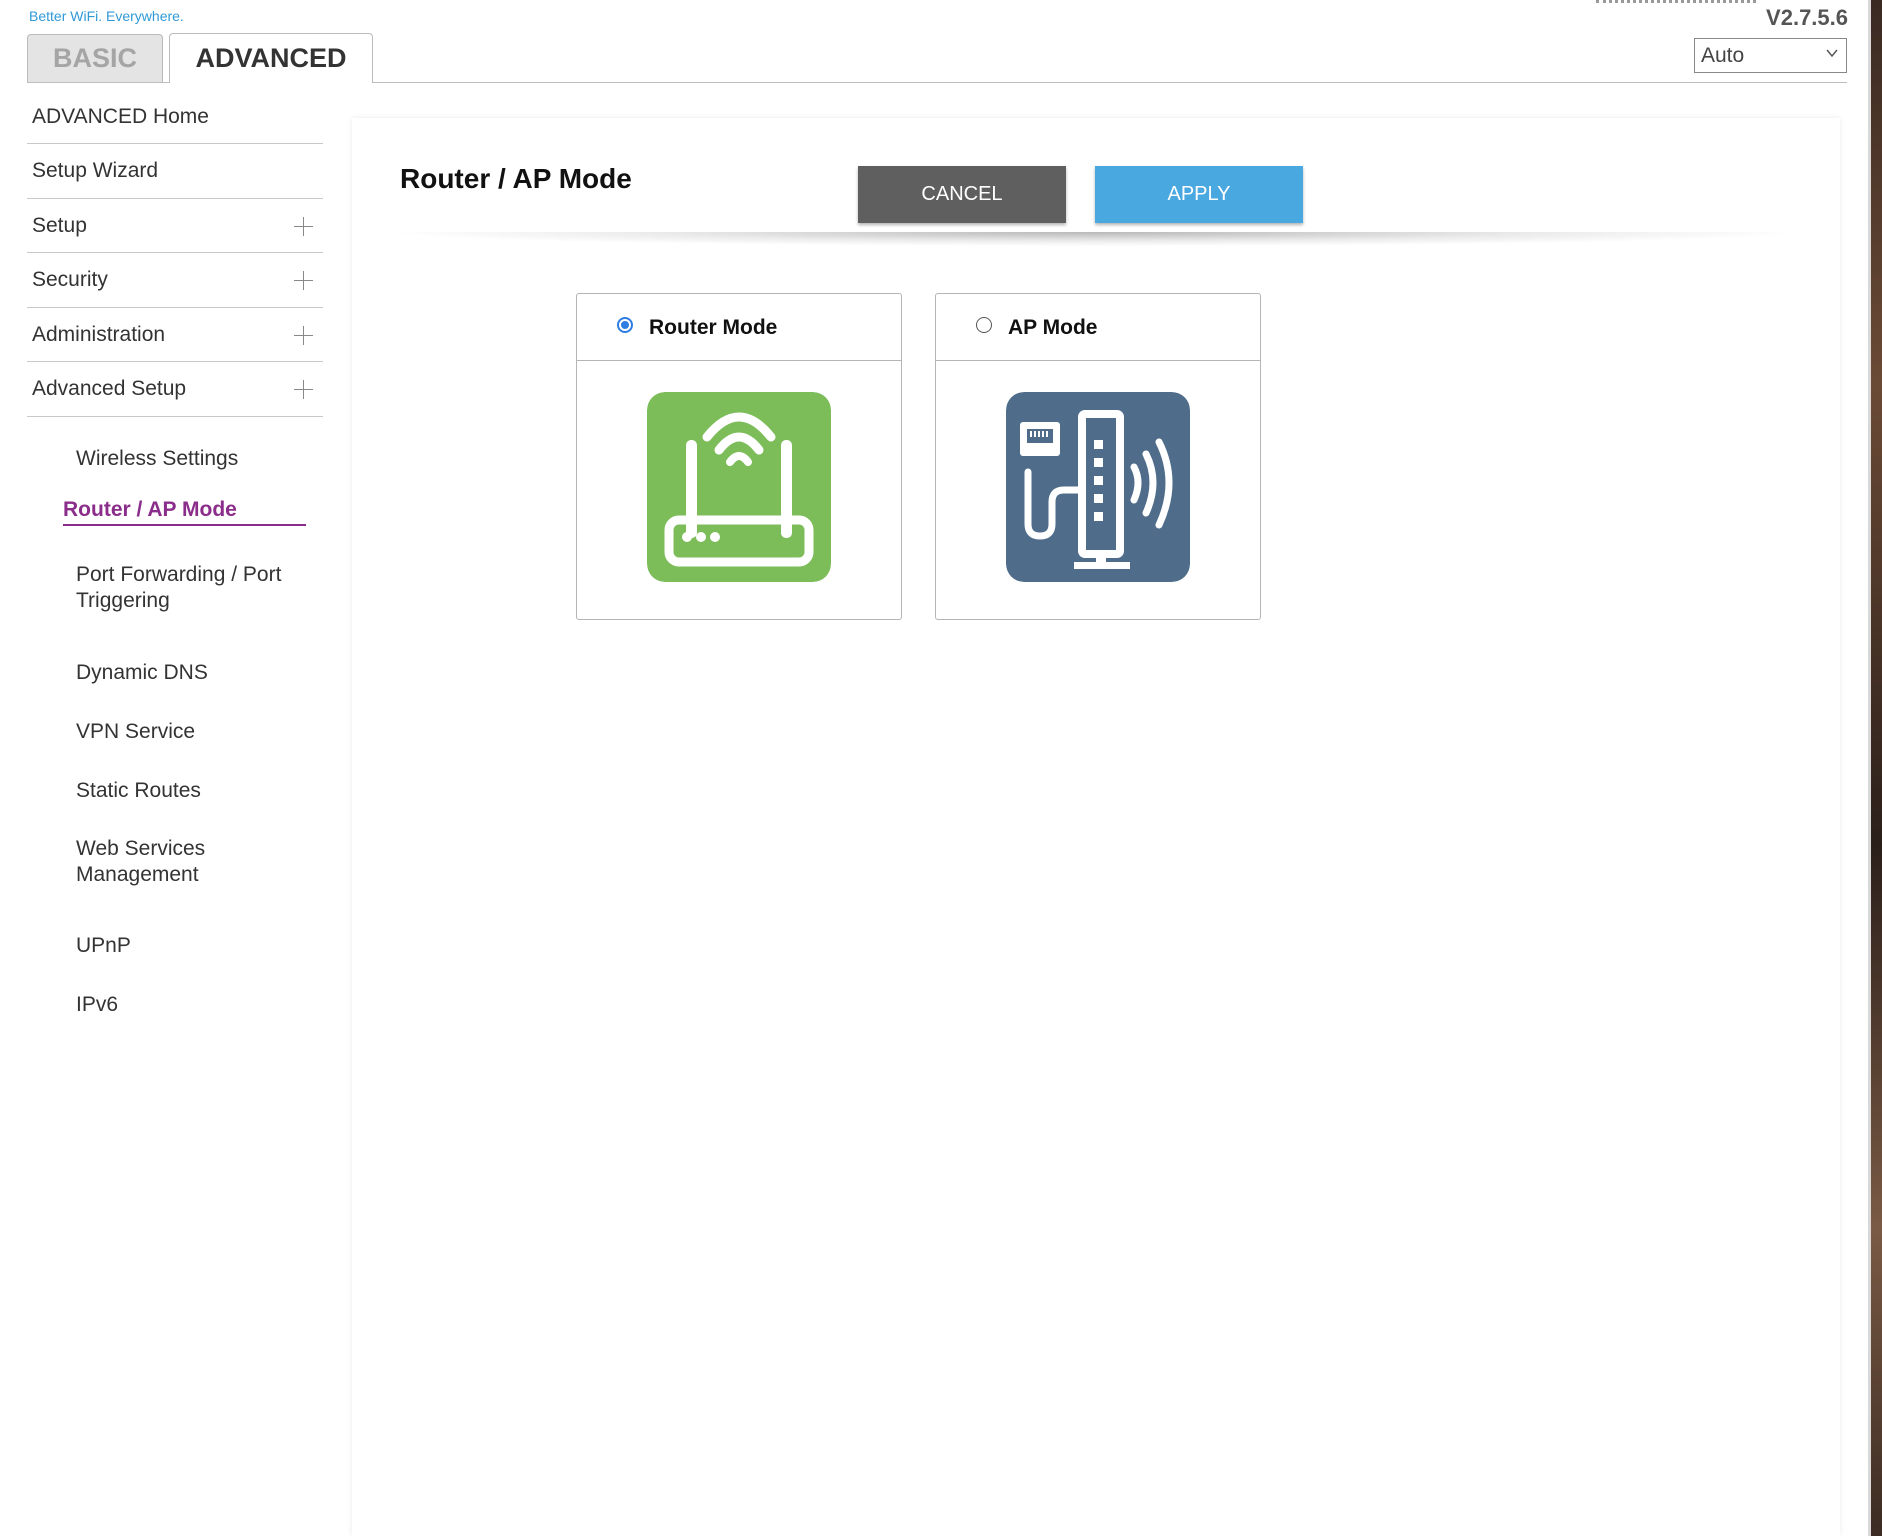  I want to click on sidebar-subitem-vpn-service: VPN Service, so click(196, 732).